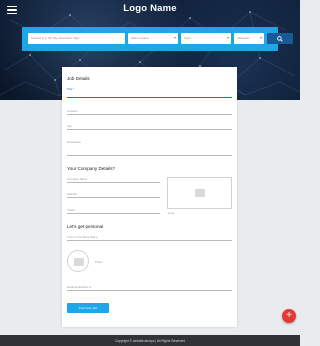 The image size is (320, 346). What do you see at coordinates (149, 240) in the screenshot?
I see `your-name-field` at bounding box center [149, 240].